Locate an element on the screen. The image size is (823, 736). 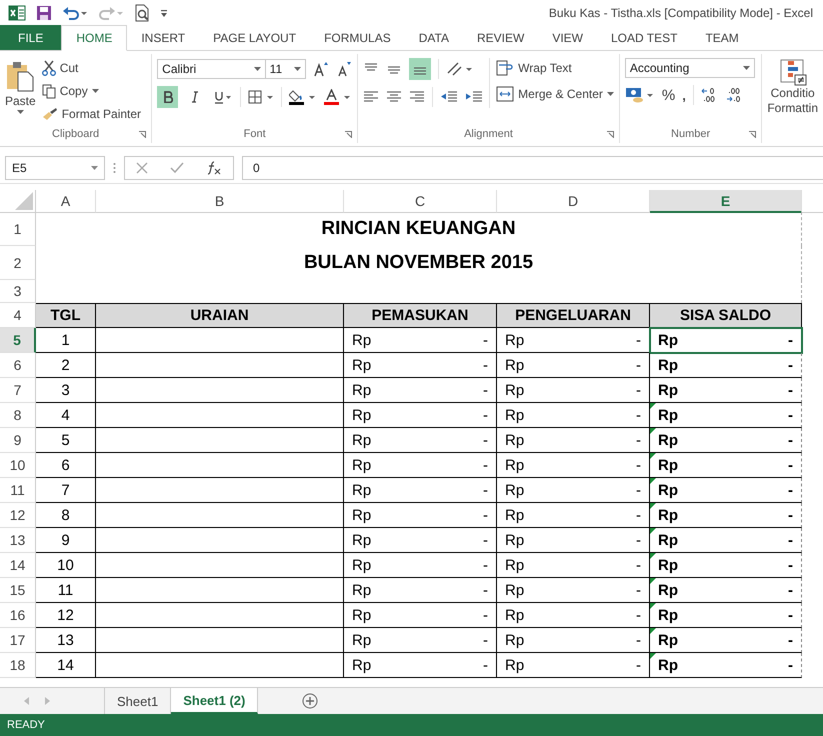
insert-function-icon is located at coordinates (214, 168).